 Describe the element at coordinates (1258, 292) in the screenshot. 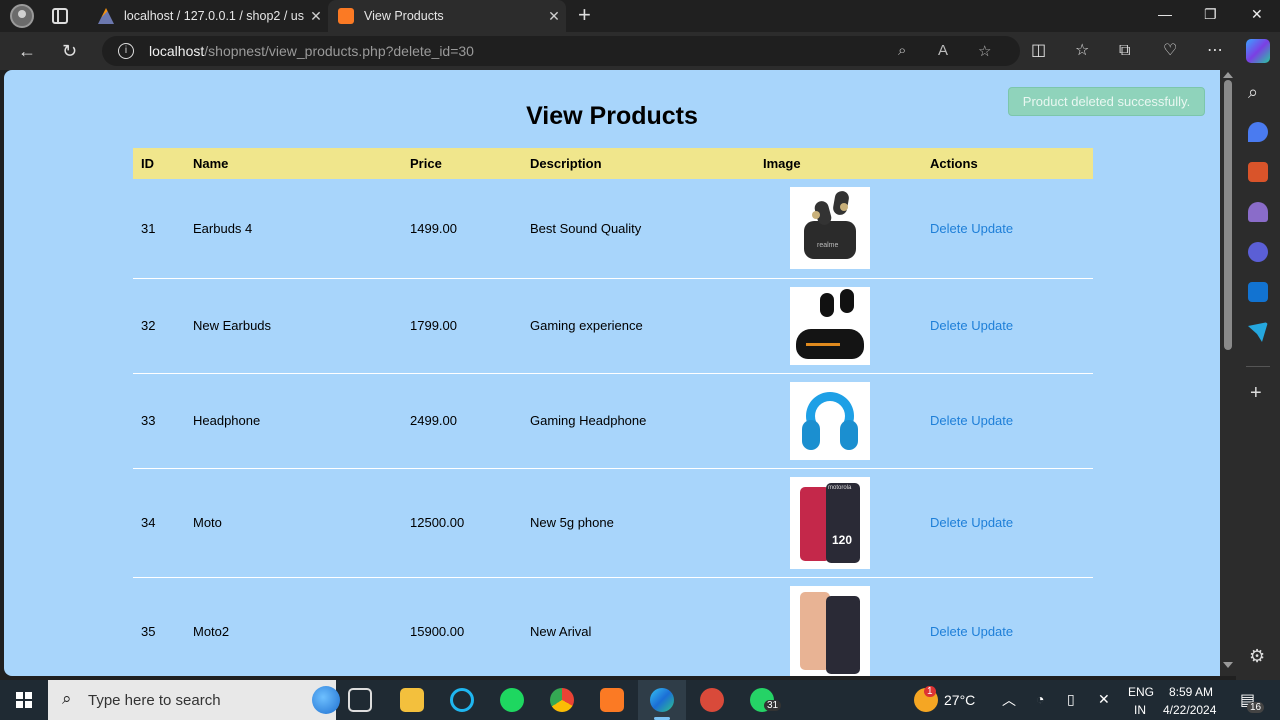

I see `outlook-icon` at that location.